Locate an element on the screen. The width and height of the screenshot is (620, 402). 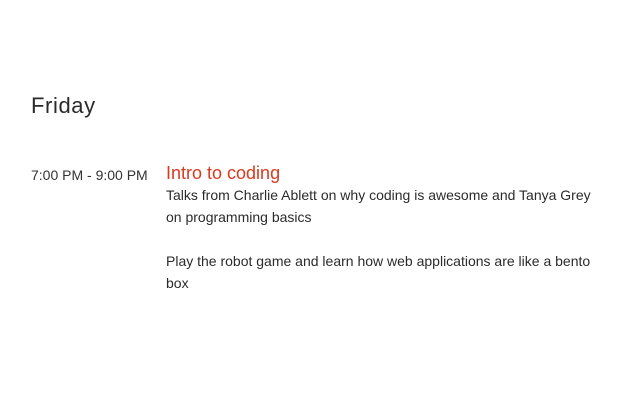
event-title: Intro to coding is located at coordinates (223, 173).